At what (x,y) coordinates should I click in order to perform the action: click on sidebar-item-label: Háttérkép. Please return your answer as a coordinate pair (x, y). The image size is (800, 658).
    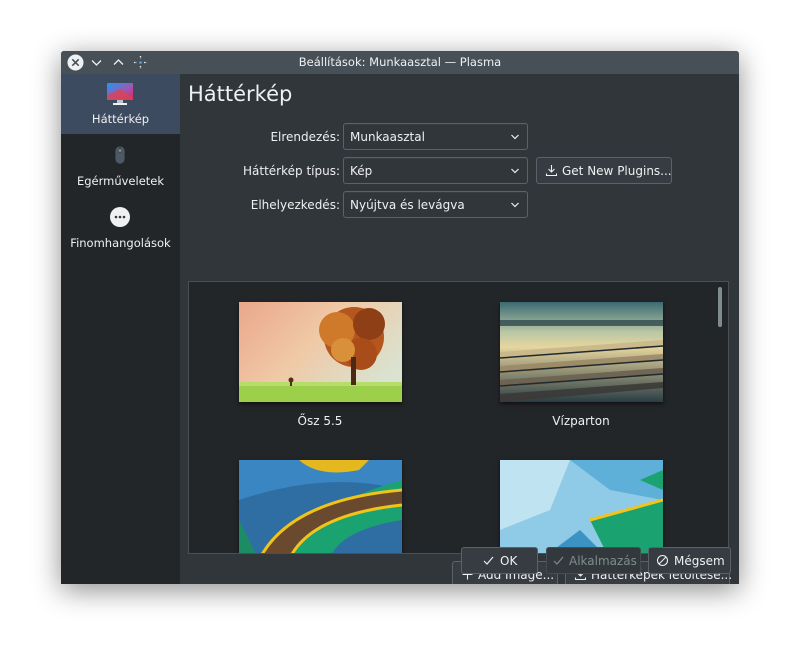
    Looking at the image, I should click on (120, 119).